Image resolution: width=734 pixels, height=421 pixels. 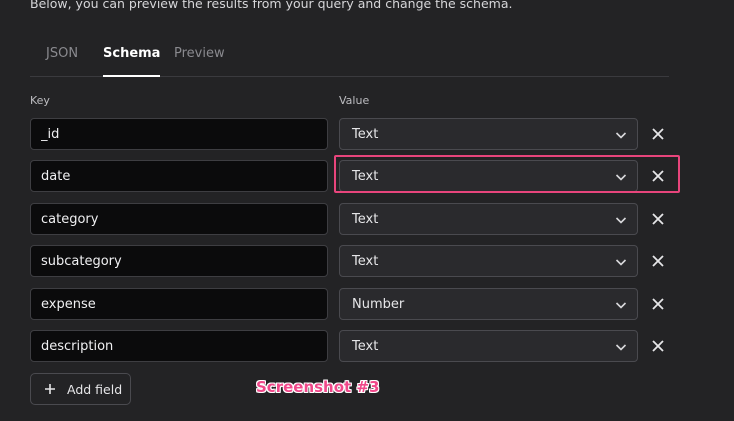 I want to click on tab-schema: Schema, so click(x=132, y=61).